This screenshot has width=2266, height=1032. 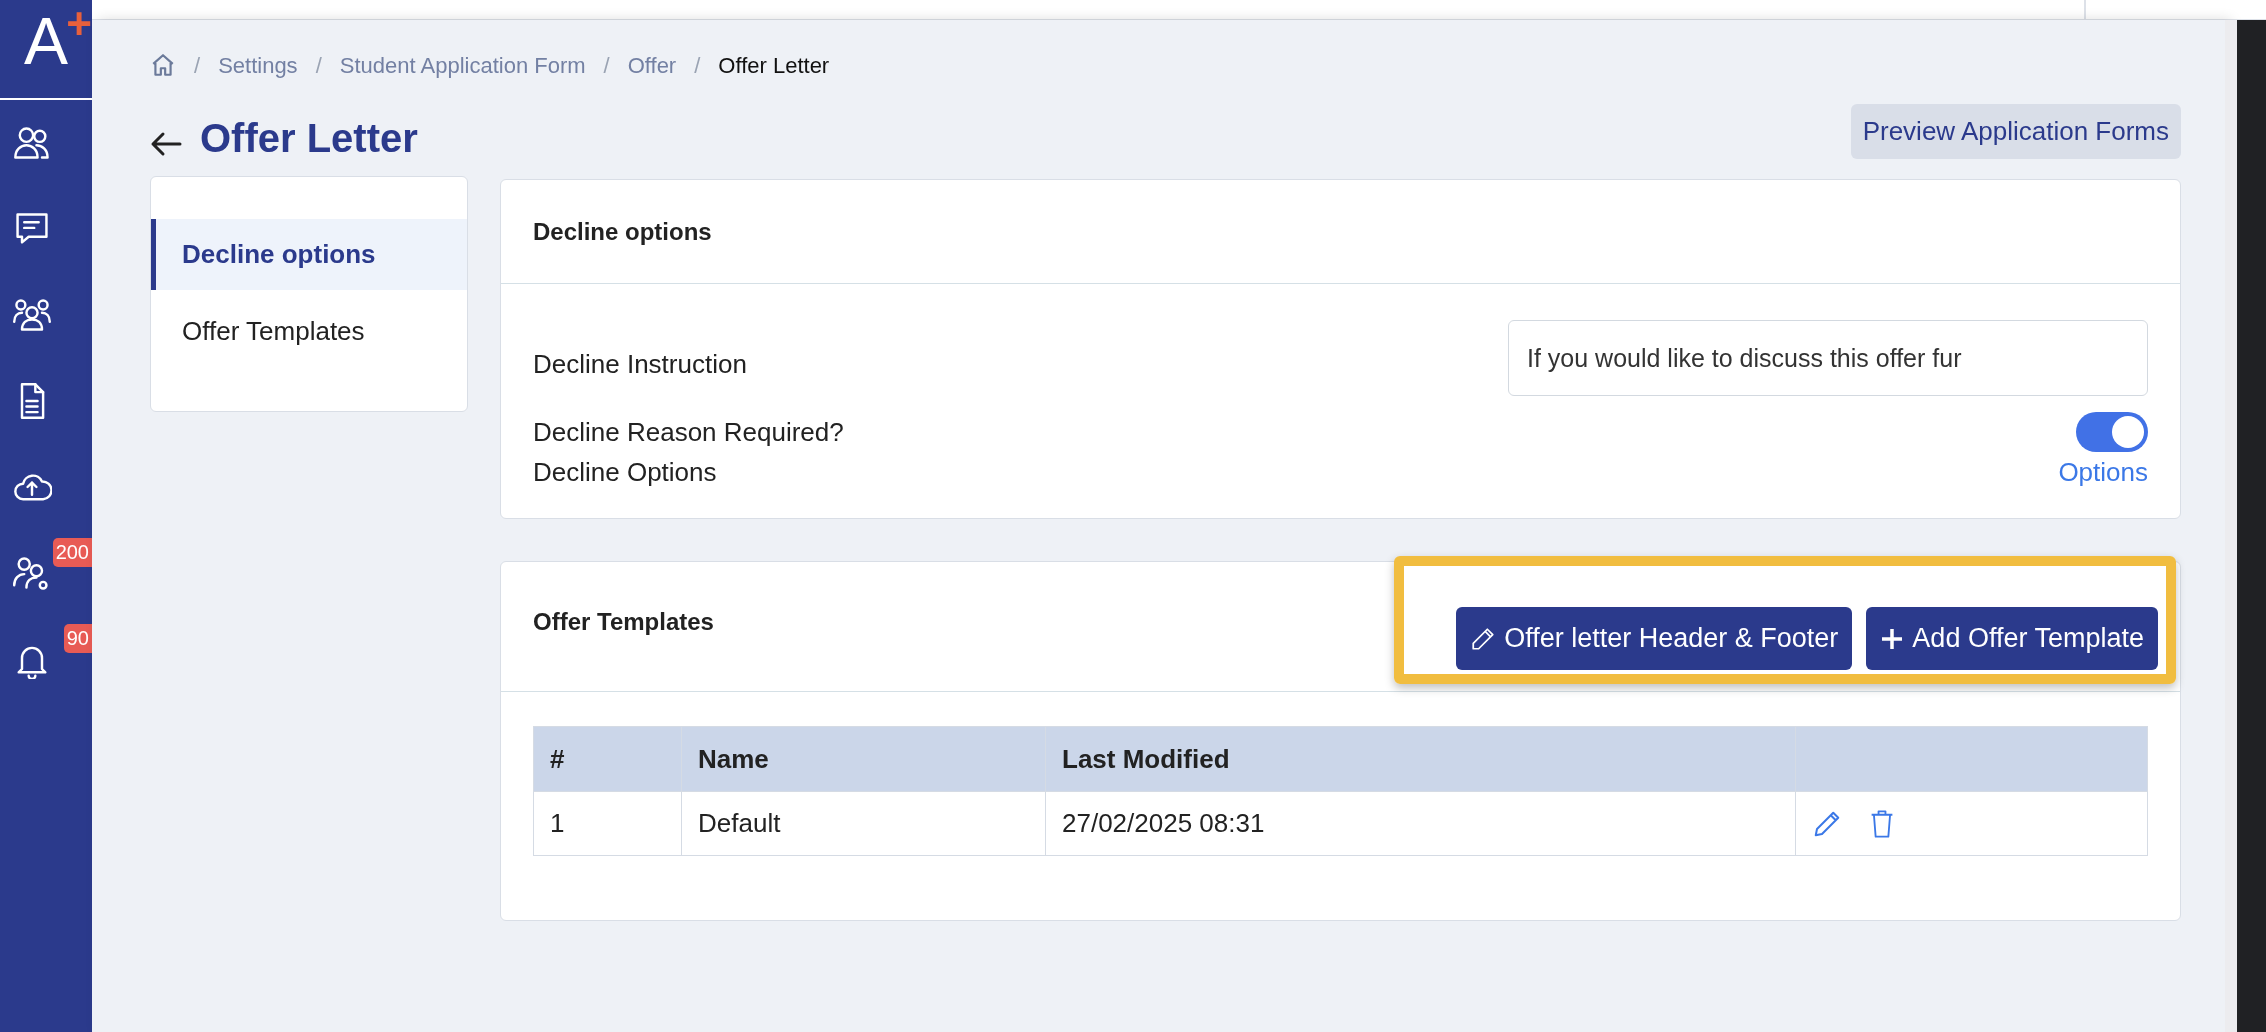 What do you see at coordinates (863, 823) in the screenshot?
I see `table-cell: Default` at bounding box center [863, 823].